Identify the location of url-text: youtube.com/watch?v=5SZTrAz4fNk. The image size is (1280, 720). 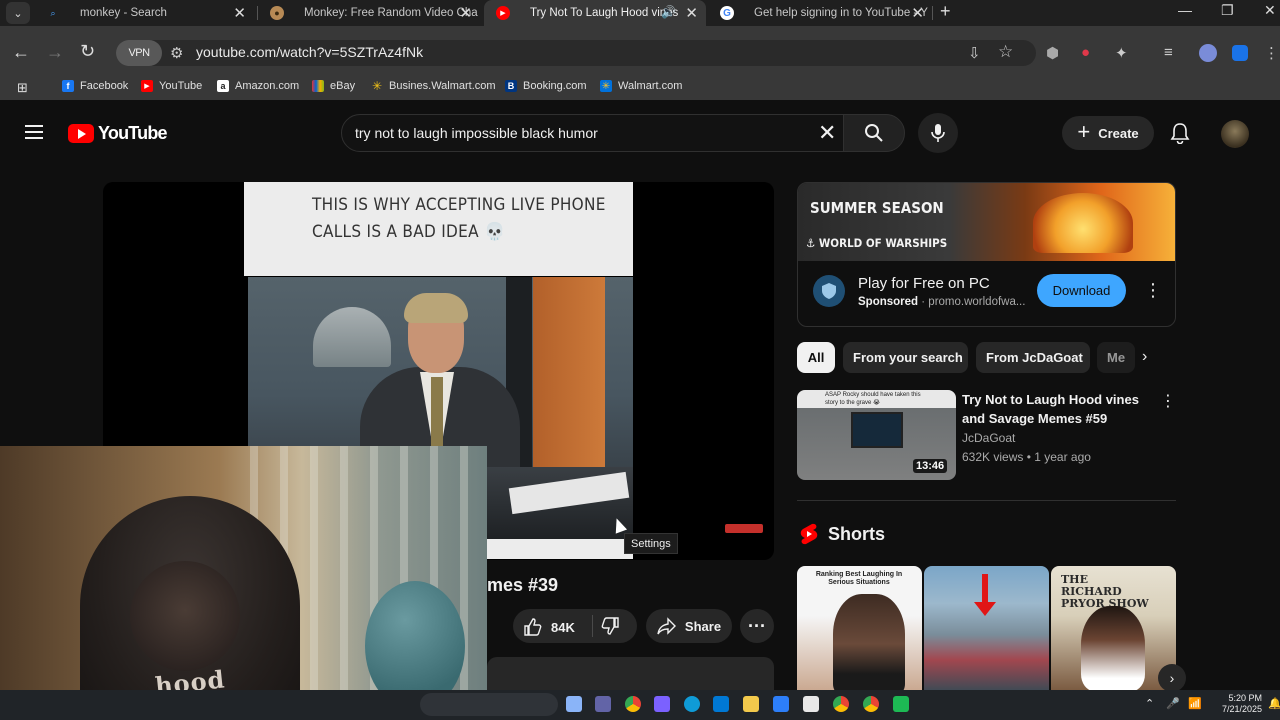
(309, 52).